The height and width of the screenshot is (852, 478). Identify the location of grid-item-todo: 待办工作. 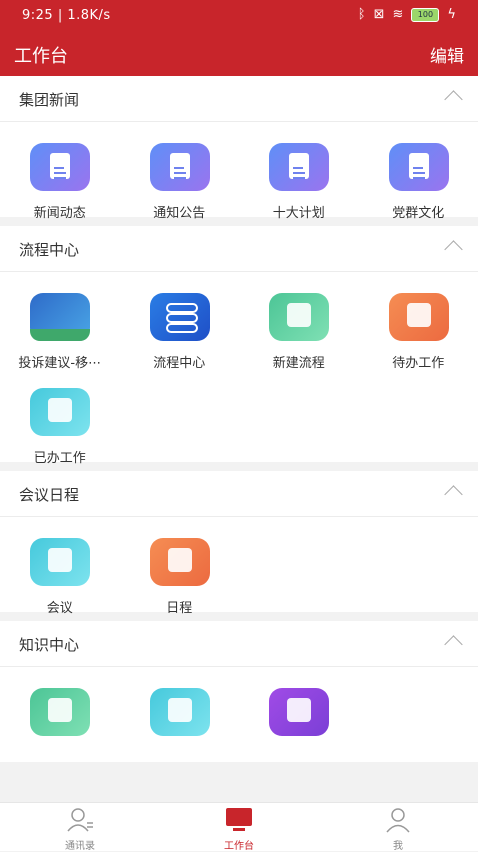
(418, 319).